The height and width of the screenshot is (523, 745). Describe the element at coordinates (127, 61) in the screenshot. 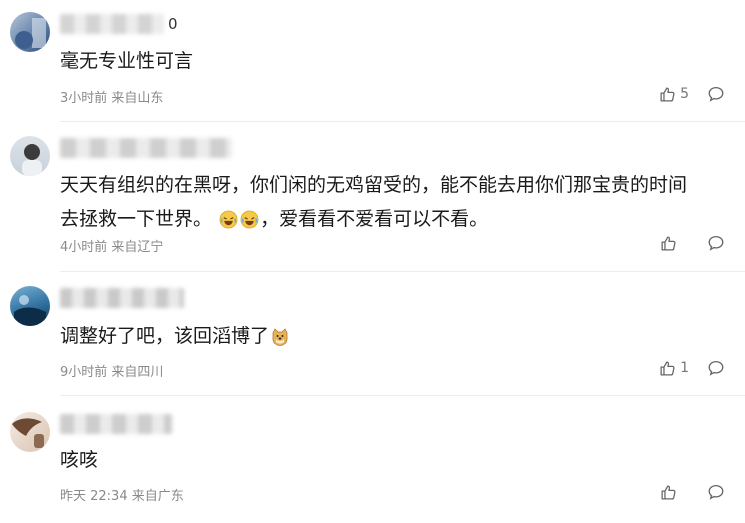

I see `comment-text: 毫无专业性可言` at that location.